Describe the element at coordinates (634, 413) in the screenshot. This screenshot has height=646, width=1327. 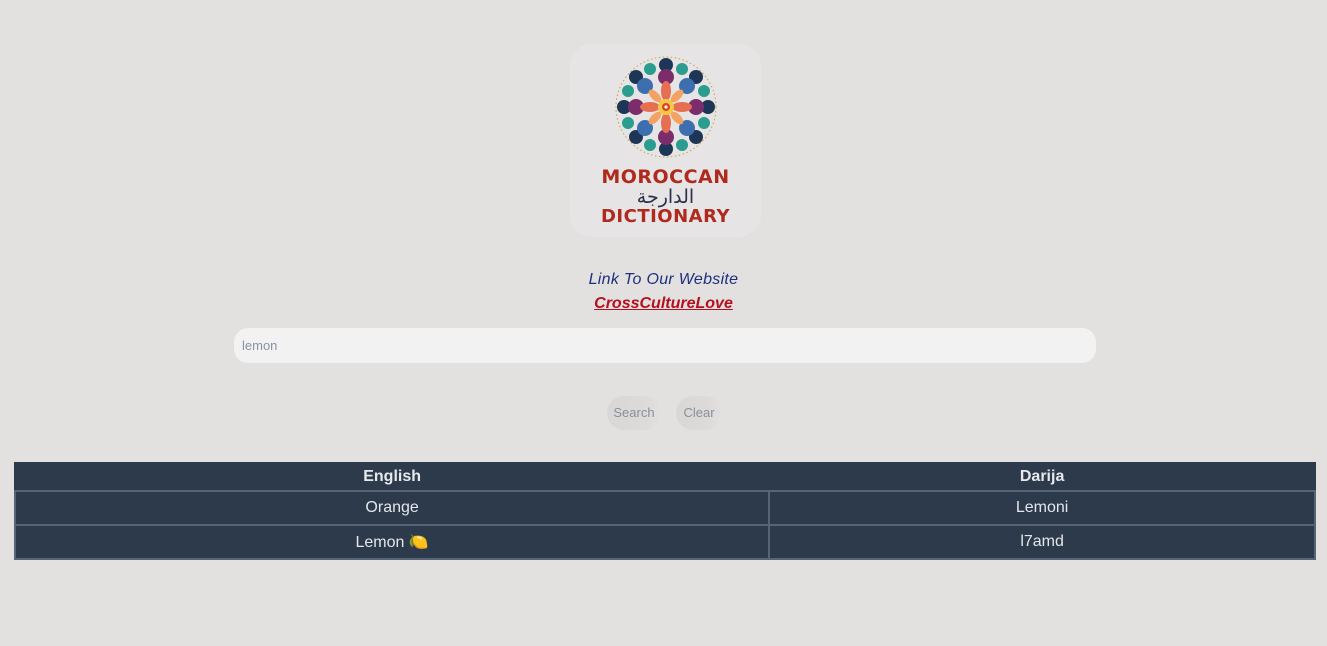
I see `search-button: Search` at that location.